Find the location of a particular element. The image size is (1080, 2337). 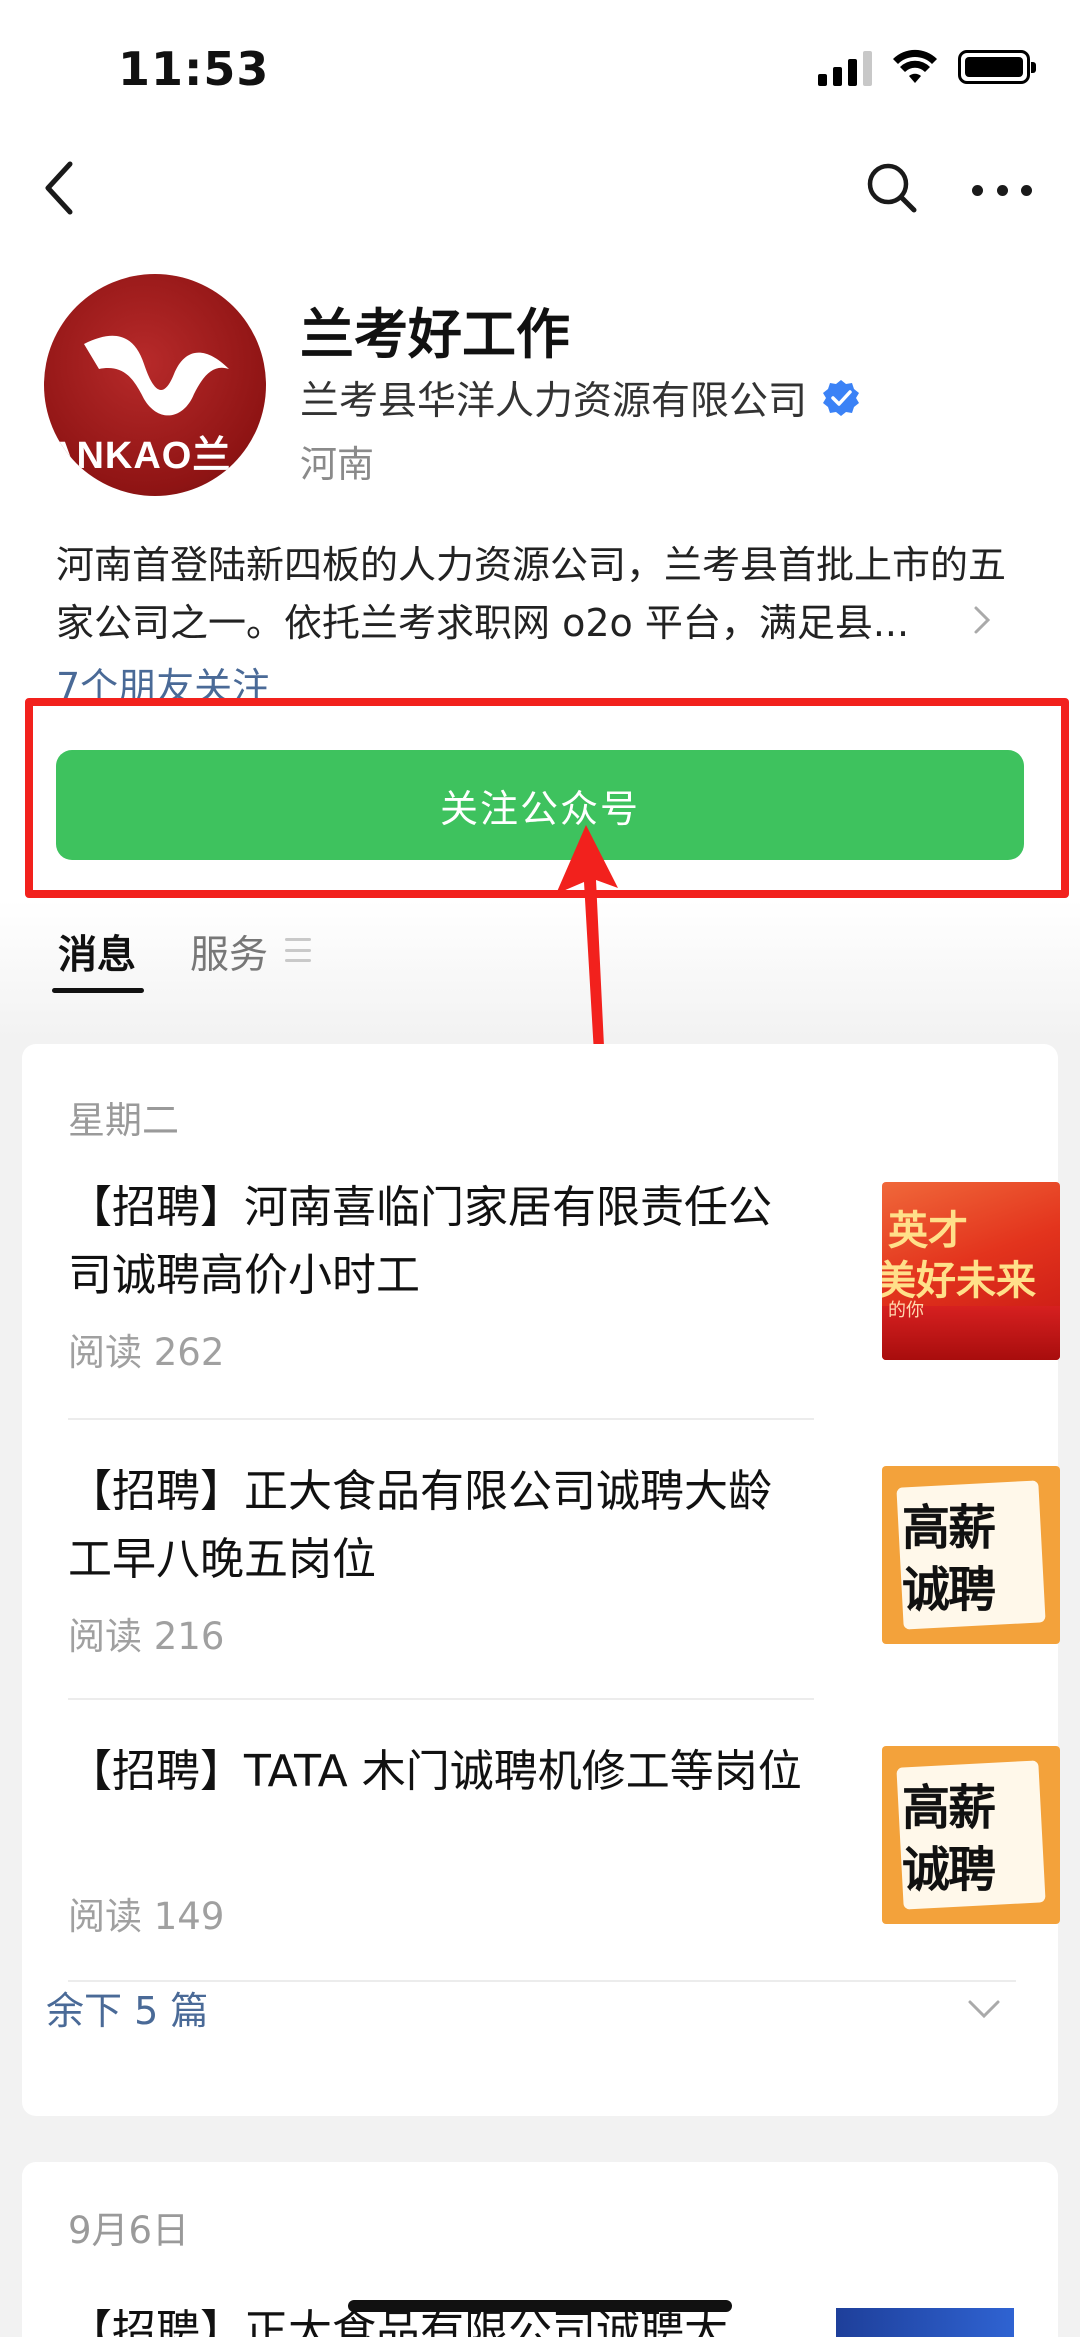

article-item: 【招聘】正大食品有限公司诚聘大龄工早八晚五岗位 阅读 216 高薪 诚聘 is located at coordinates (564, 1558).